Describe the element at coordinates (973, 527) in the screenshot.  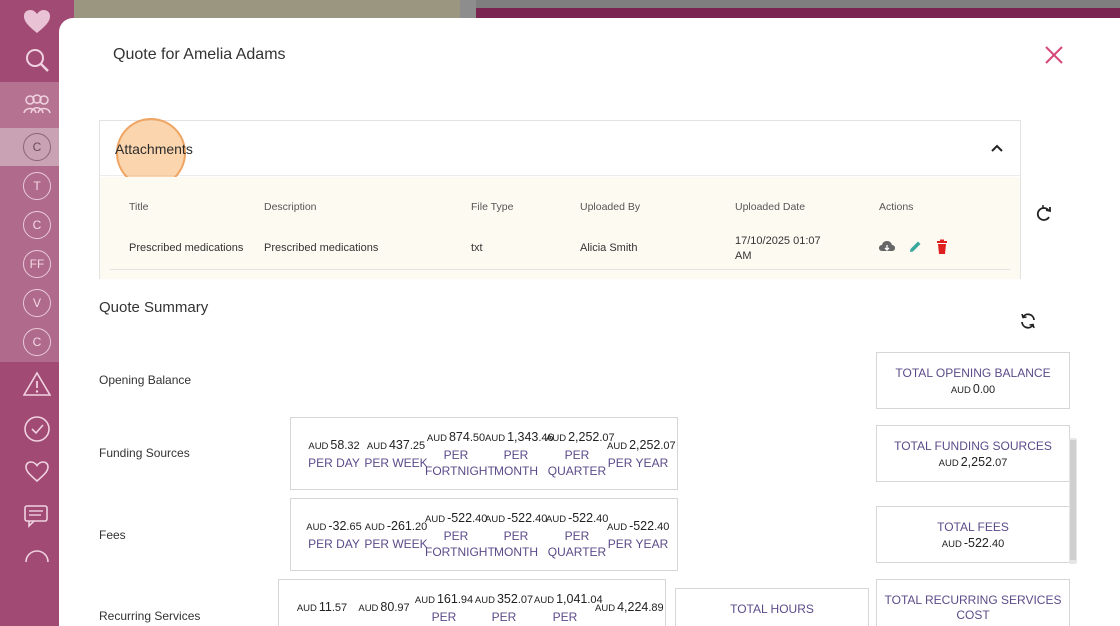
I see `total-fees-label: TOTAL FEES` at that location.